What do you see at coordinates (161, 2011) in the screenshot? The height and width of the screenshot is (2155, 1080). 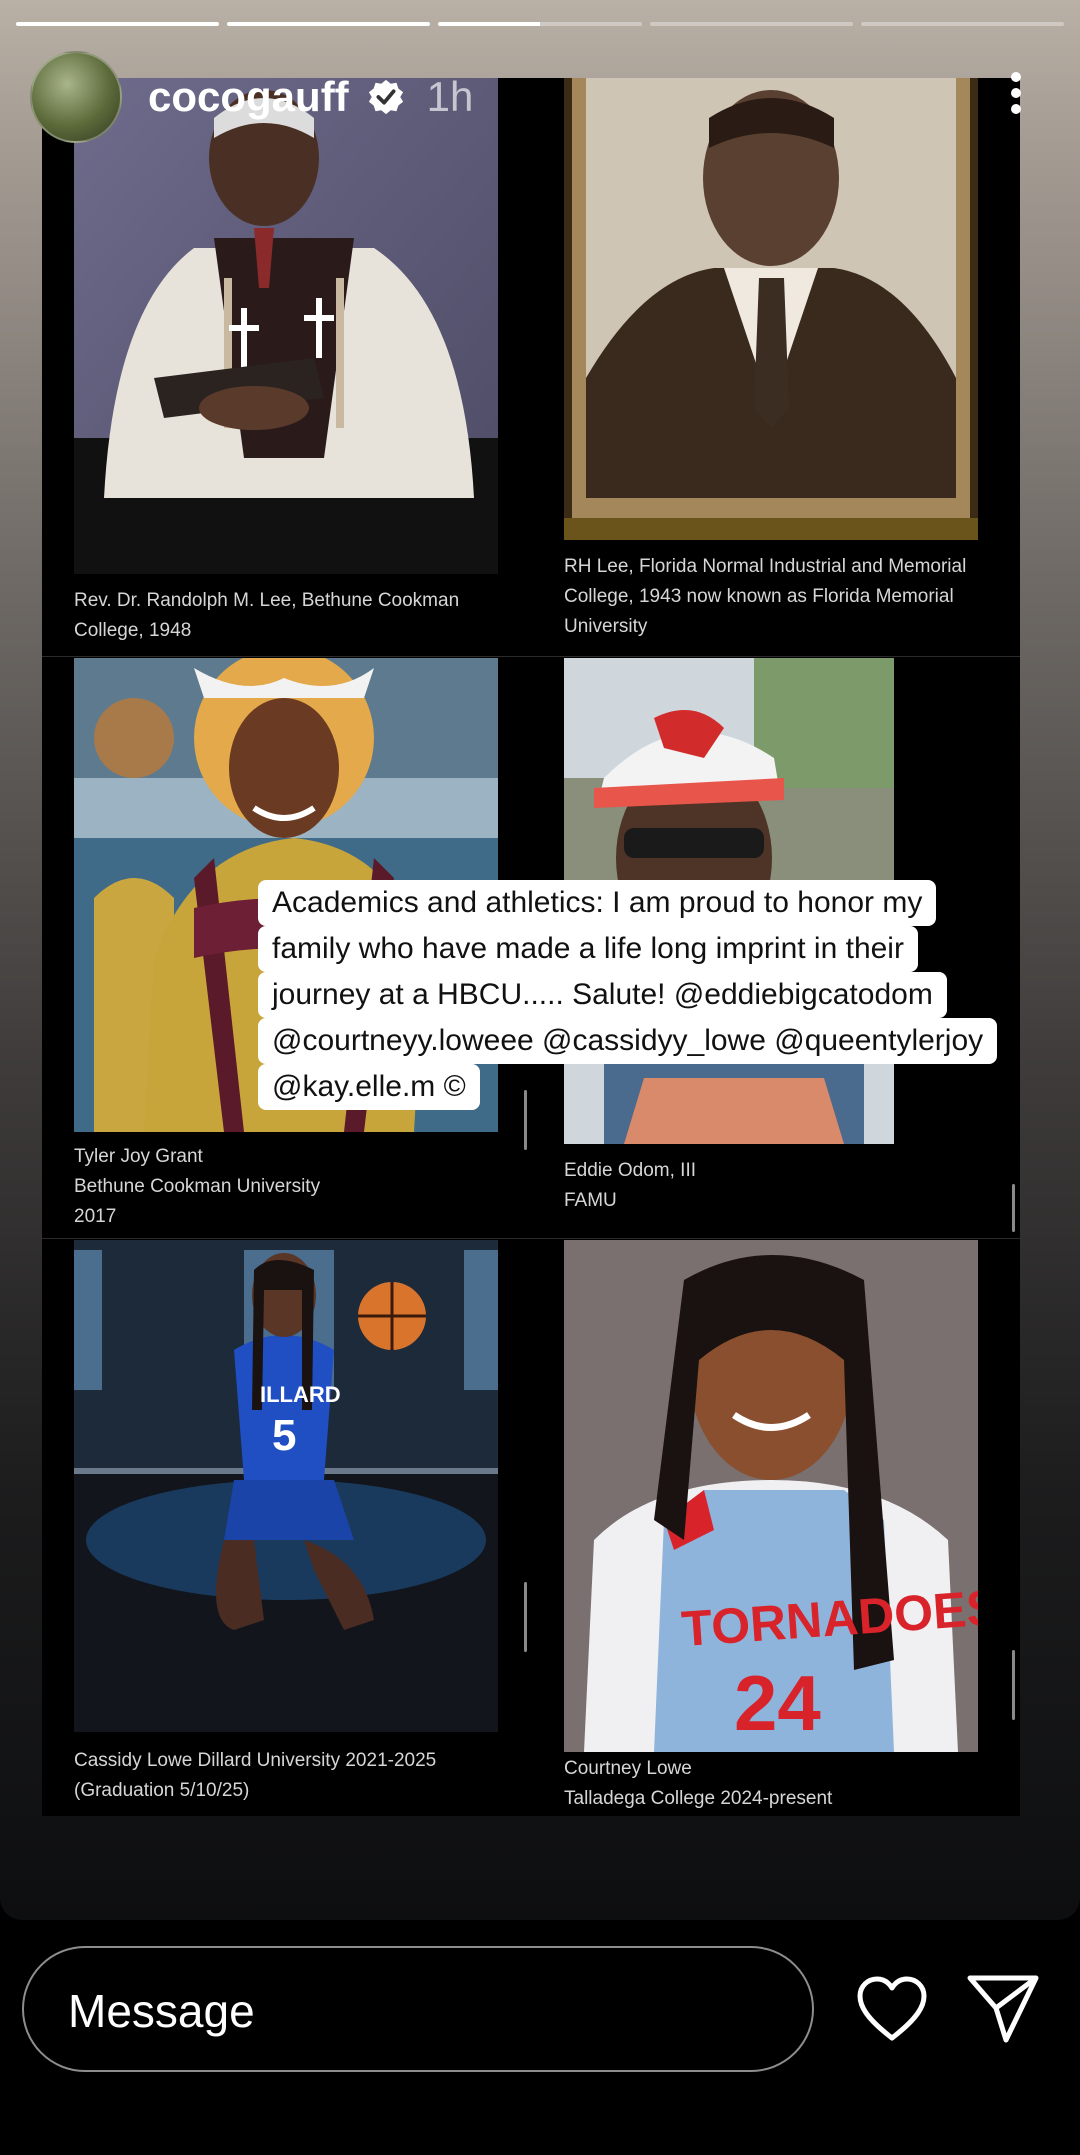 I see `message-placeholder: Message` at bounding box center [161, 2011].